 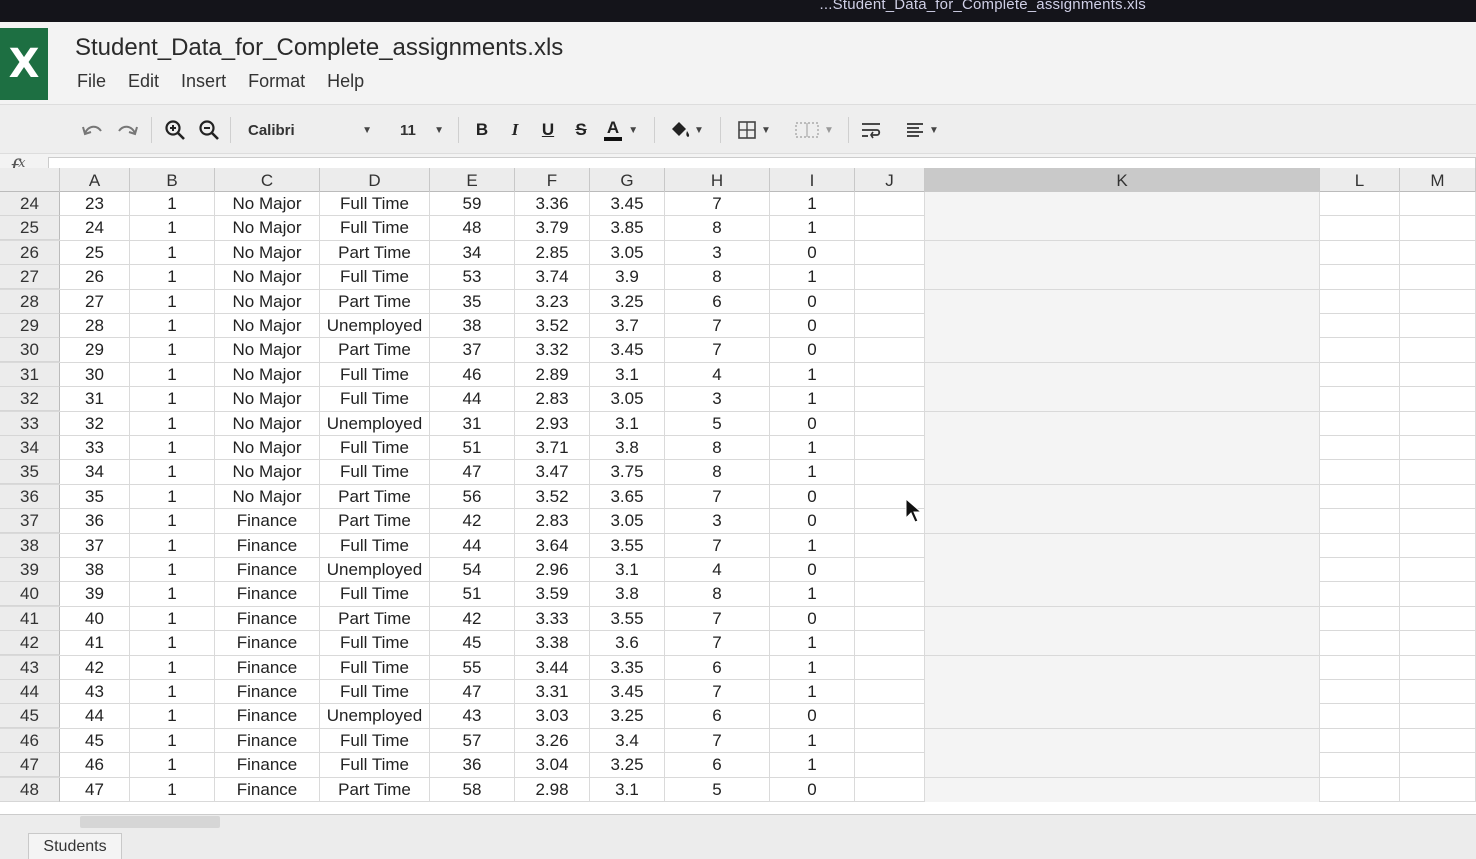 I want to click on cell-c38: Finance, so click(x=267, y=545).